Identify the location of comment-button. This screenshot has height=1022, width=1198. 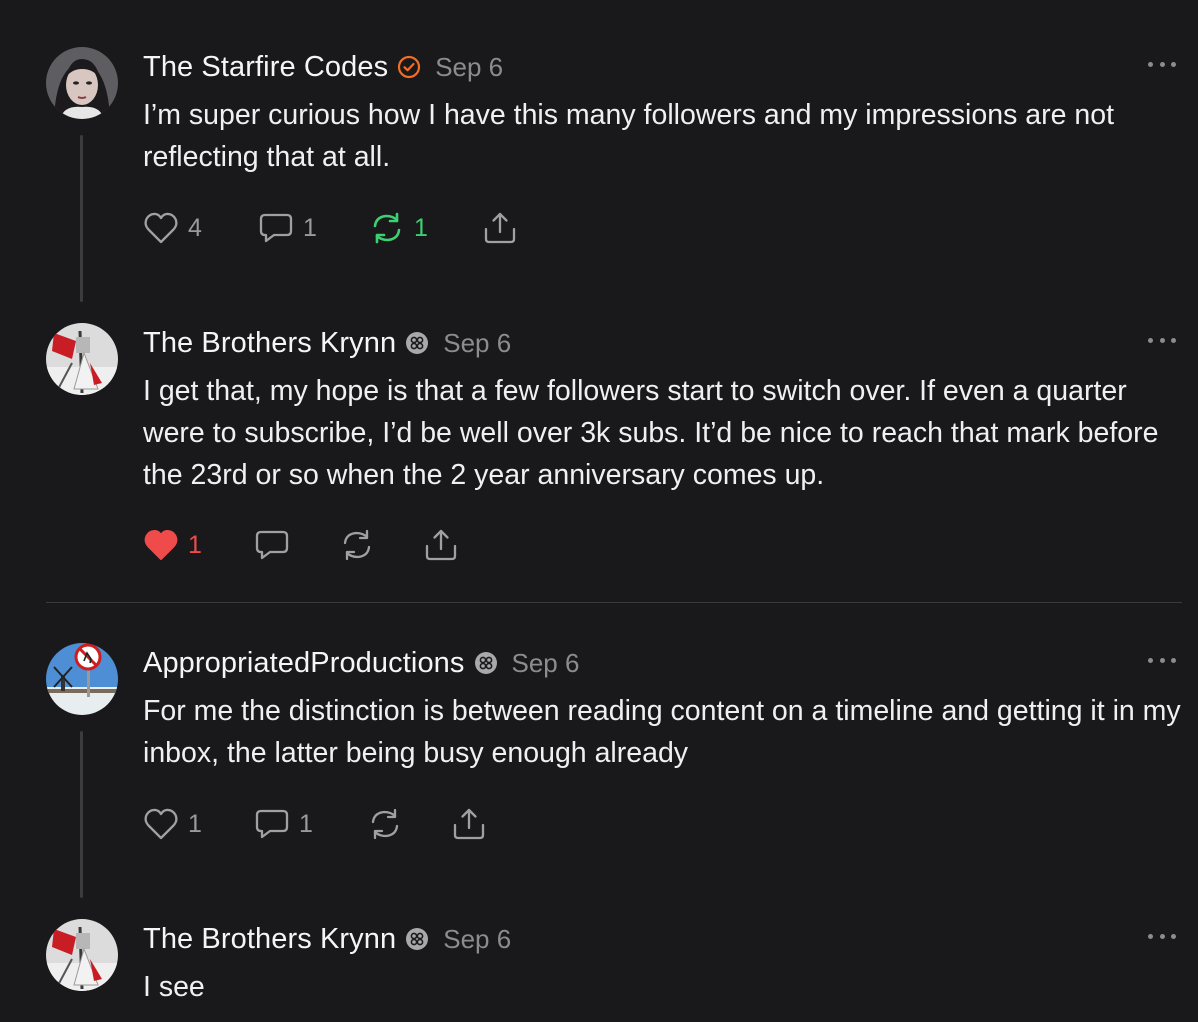
(272, 545).